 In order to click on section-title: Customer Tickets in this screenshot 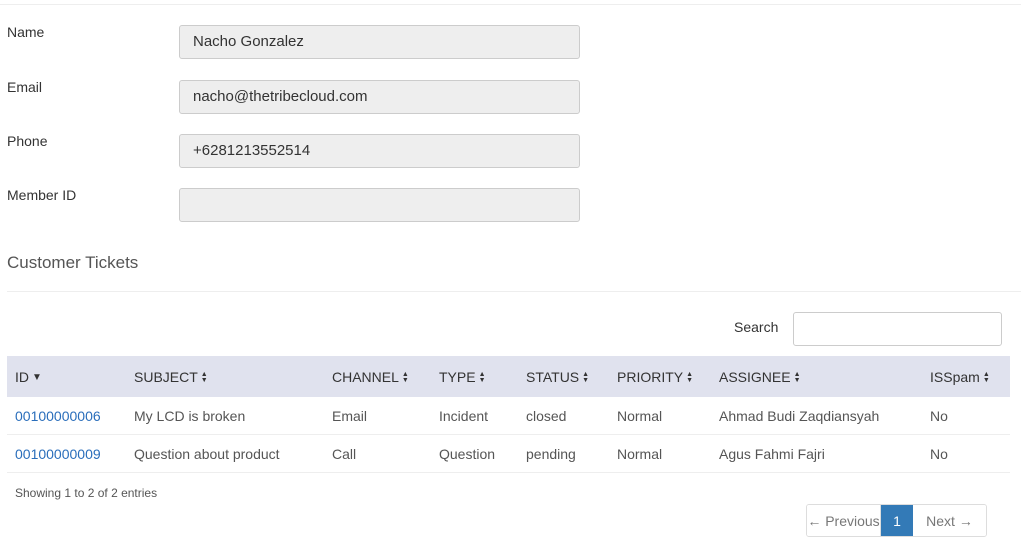, I will do `click(73, 262)`.